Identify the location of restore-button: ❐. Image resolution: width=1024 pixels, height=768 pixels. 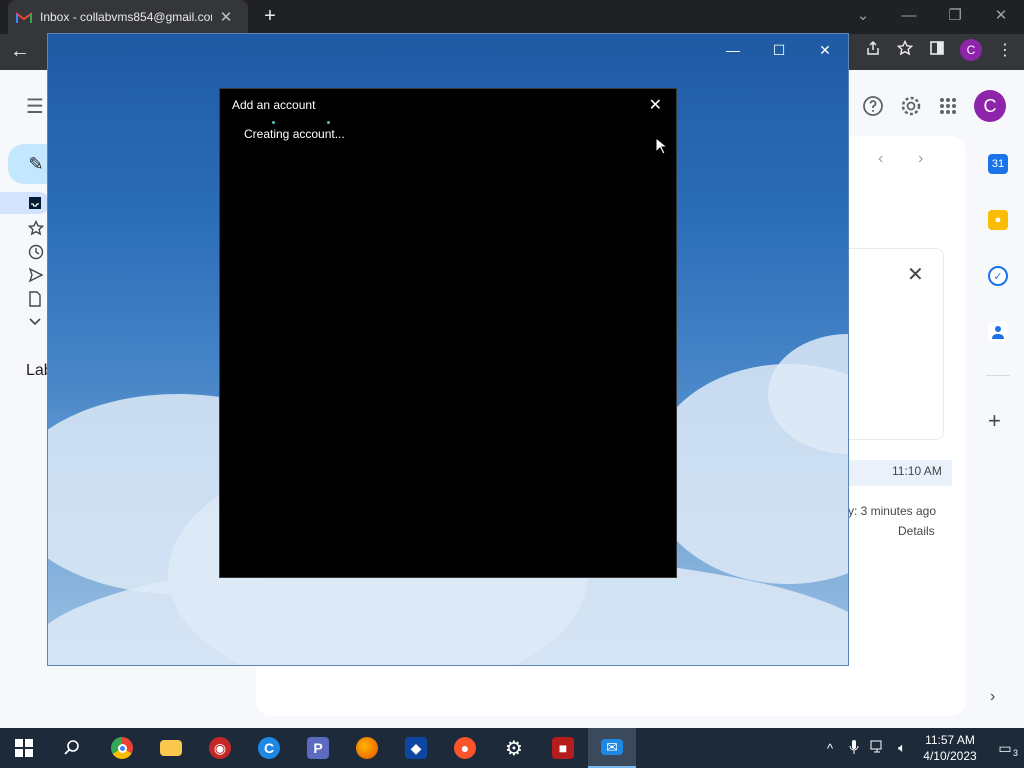
(955, 15).